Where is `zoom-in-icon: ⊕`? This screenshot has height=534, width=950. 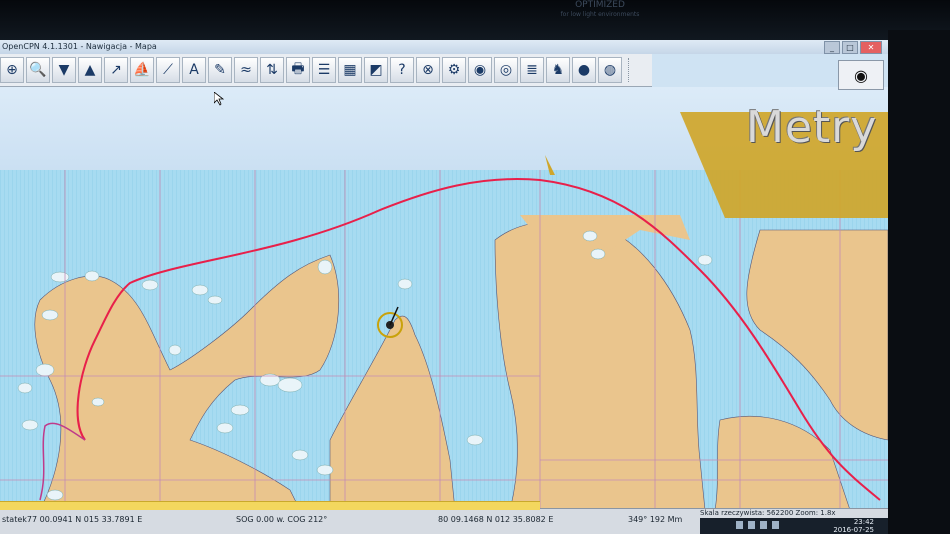
zoom-in-icon: ⊕ is located at coordinates (12, 70).